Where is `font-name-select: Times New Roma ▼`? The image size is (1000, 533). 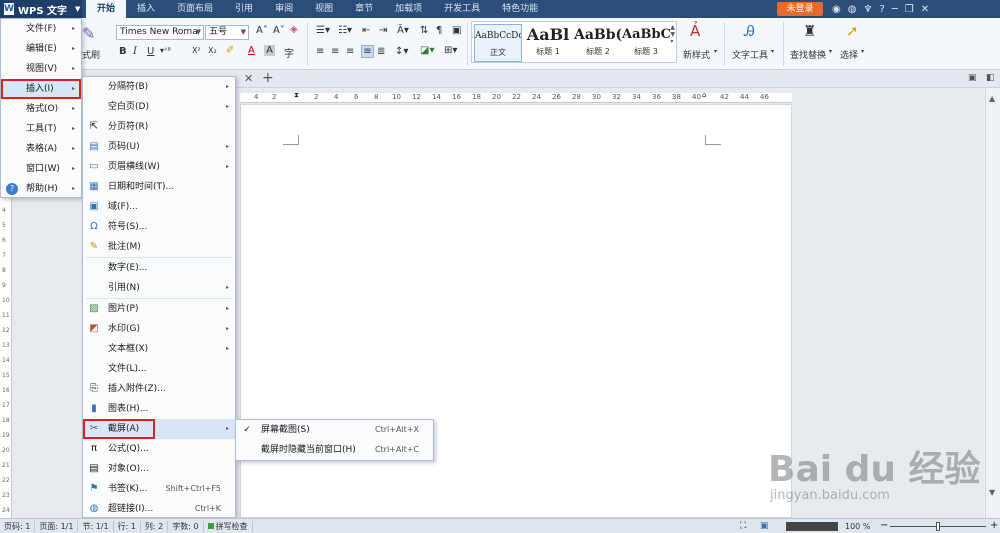
font-name-select: Times New Roma ▼ is located at coordinates (160, 32).